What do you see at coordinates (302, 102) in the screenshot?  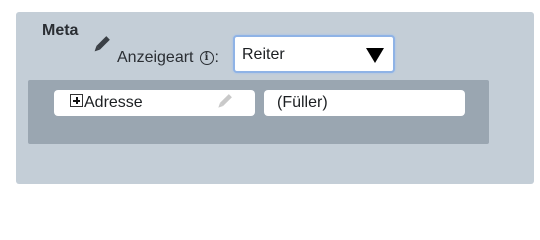 I see `field-filler-label: (Füller)` at bounding box center [302, 102].